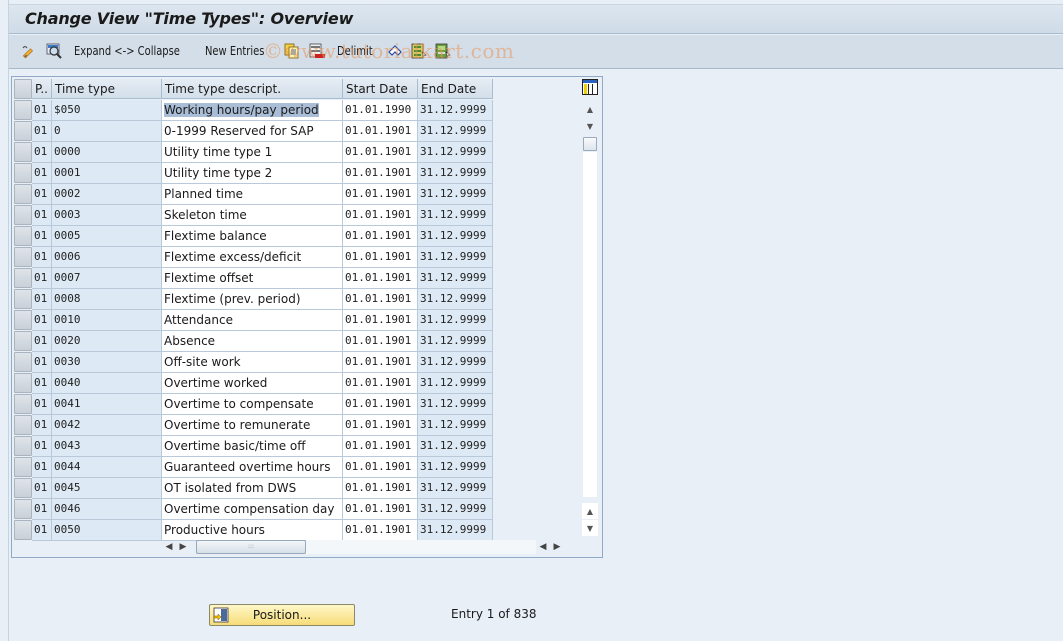  I want to click on column-header-start-date: Start Date, so click(380, 89).